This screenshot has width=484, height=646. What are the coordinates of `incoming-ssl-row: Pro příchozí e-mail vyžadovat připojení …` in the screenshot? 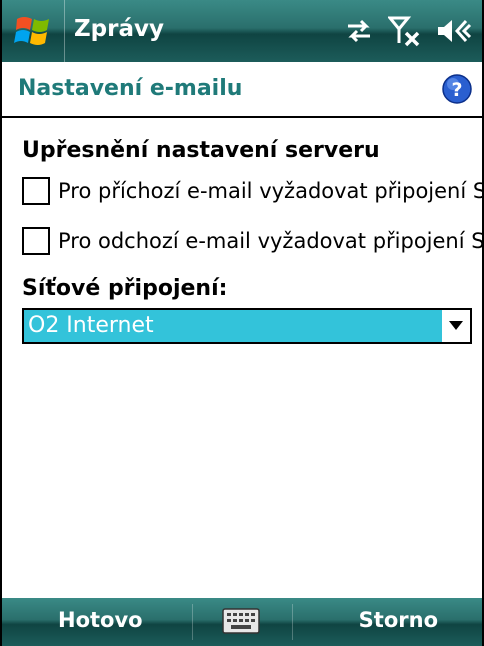 It's located at (253, 191).